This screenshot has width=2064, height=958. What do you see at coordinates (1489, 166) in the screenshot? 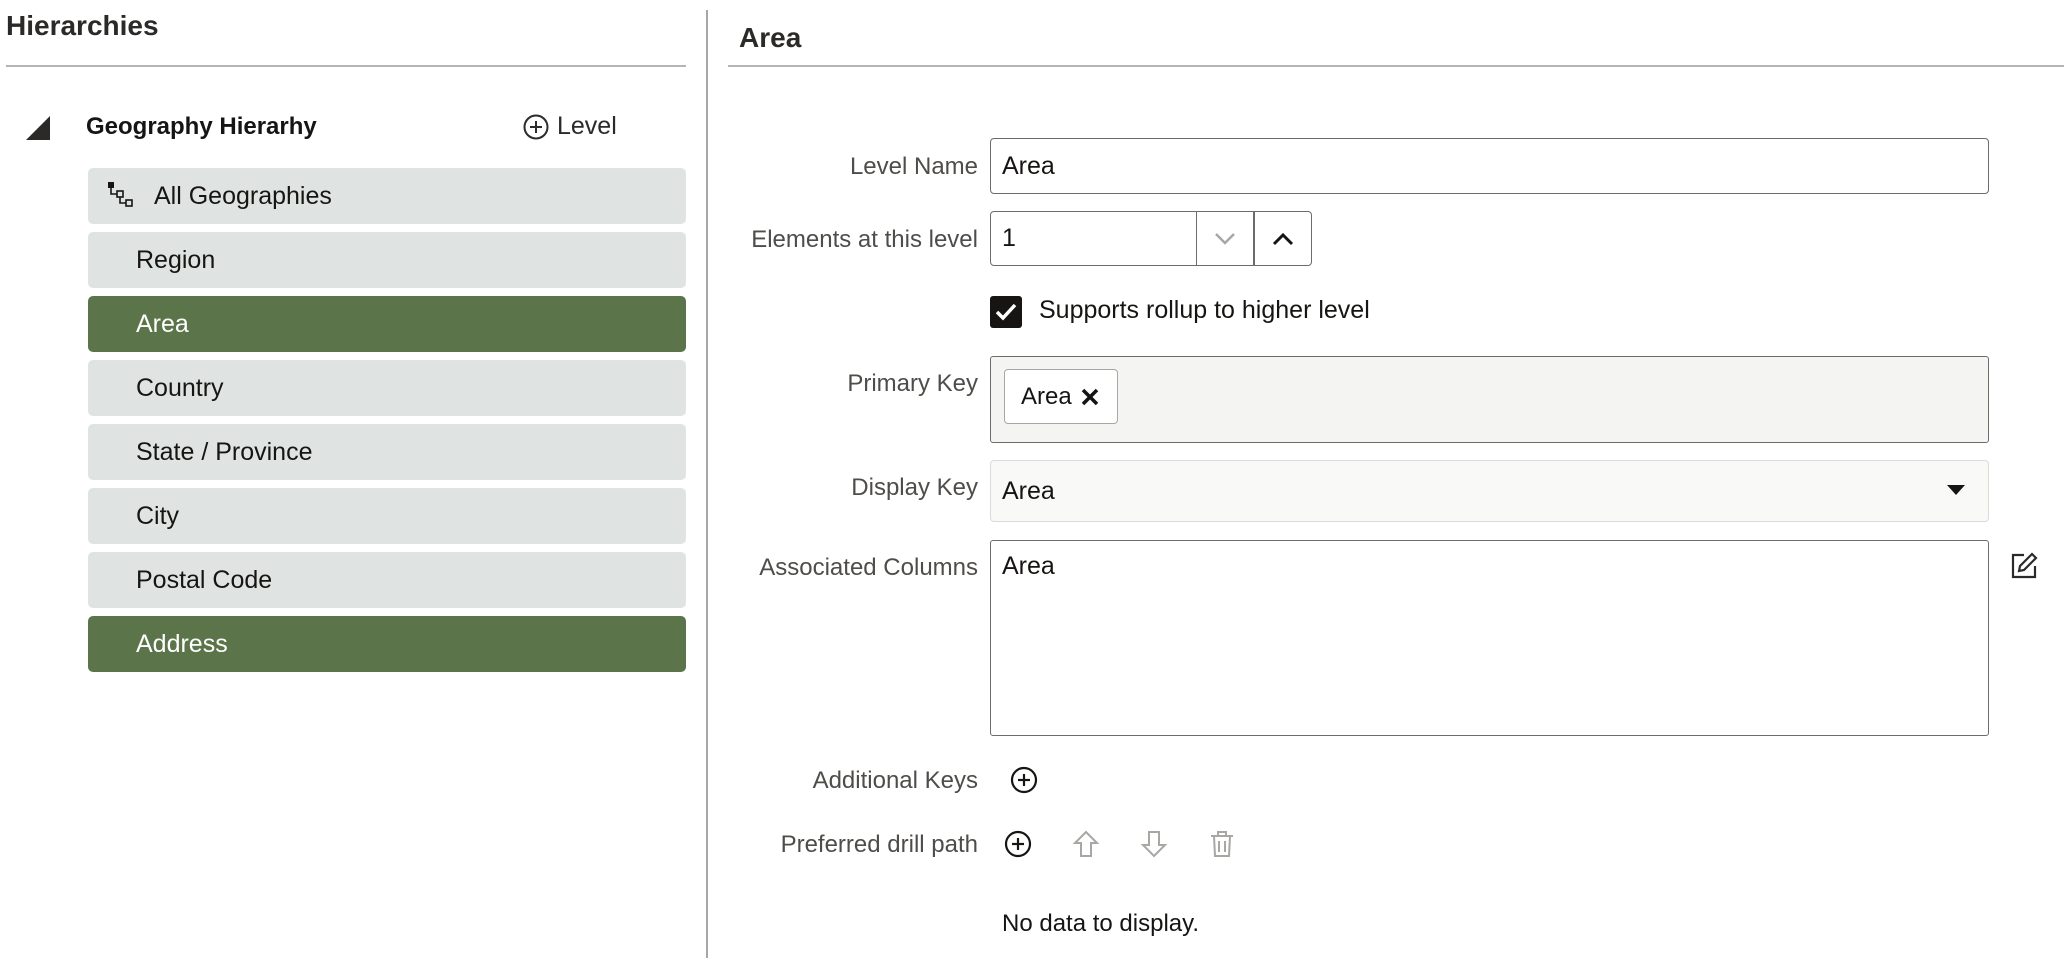
I see `level-name-input: Area` at bounding box center [1489, 166].